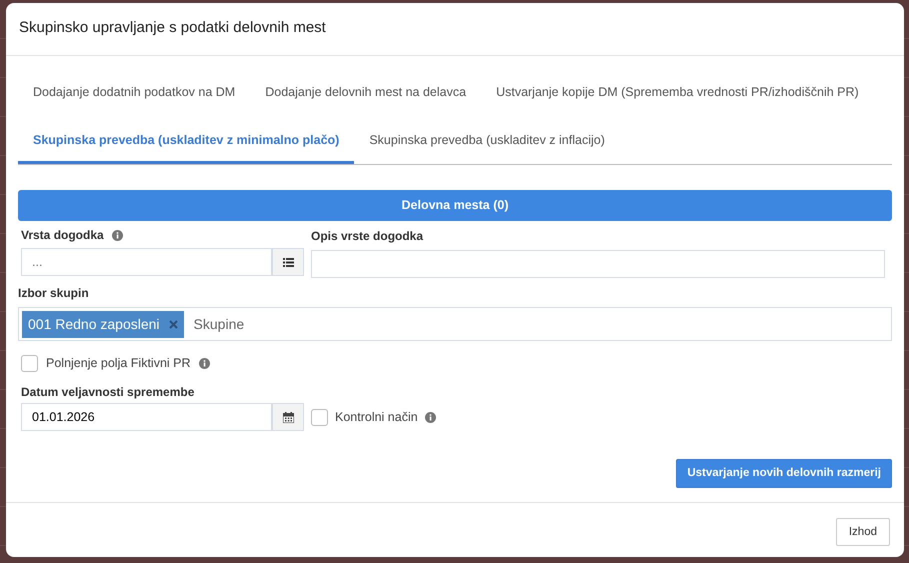 The width and height of the screenshot is (909, 563). What do you see at coordinates (487, 140) in the screenshot?
I see `tab: Skupinska prevedba (uskladitev z inflacijo)` at bounding box center [487, 140].